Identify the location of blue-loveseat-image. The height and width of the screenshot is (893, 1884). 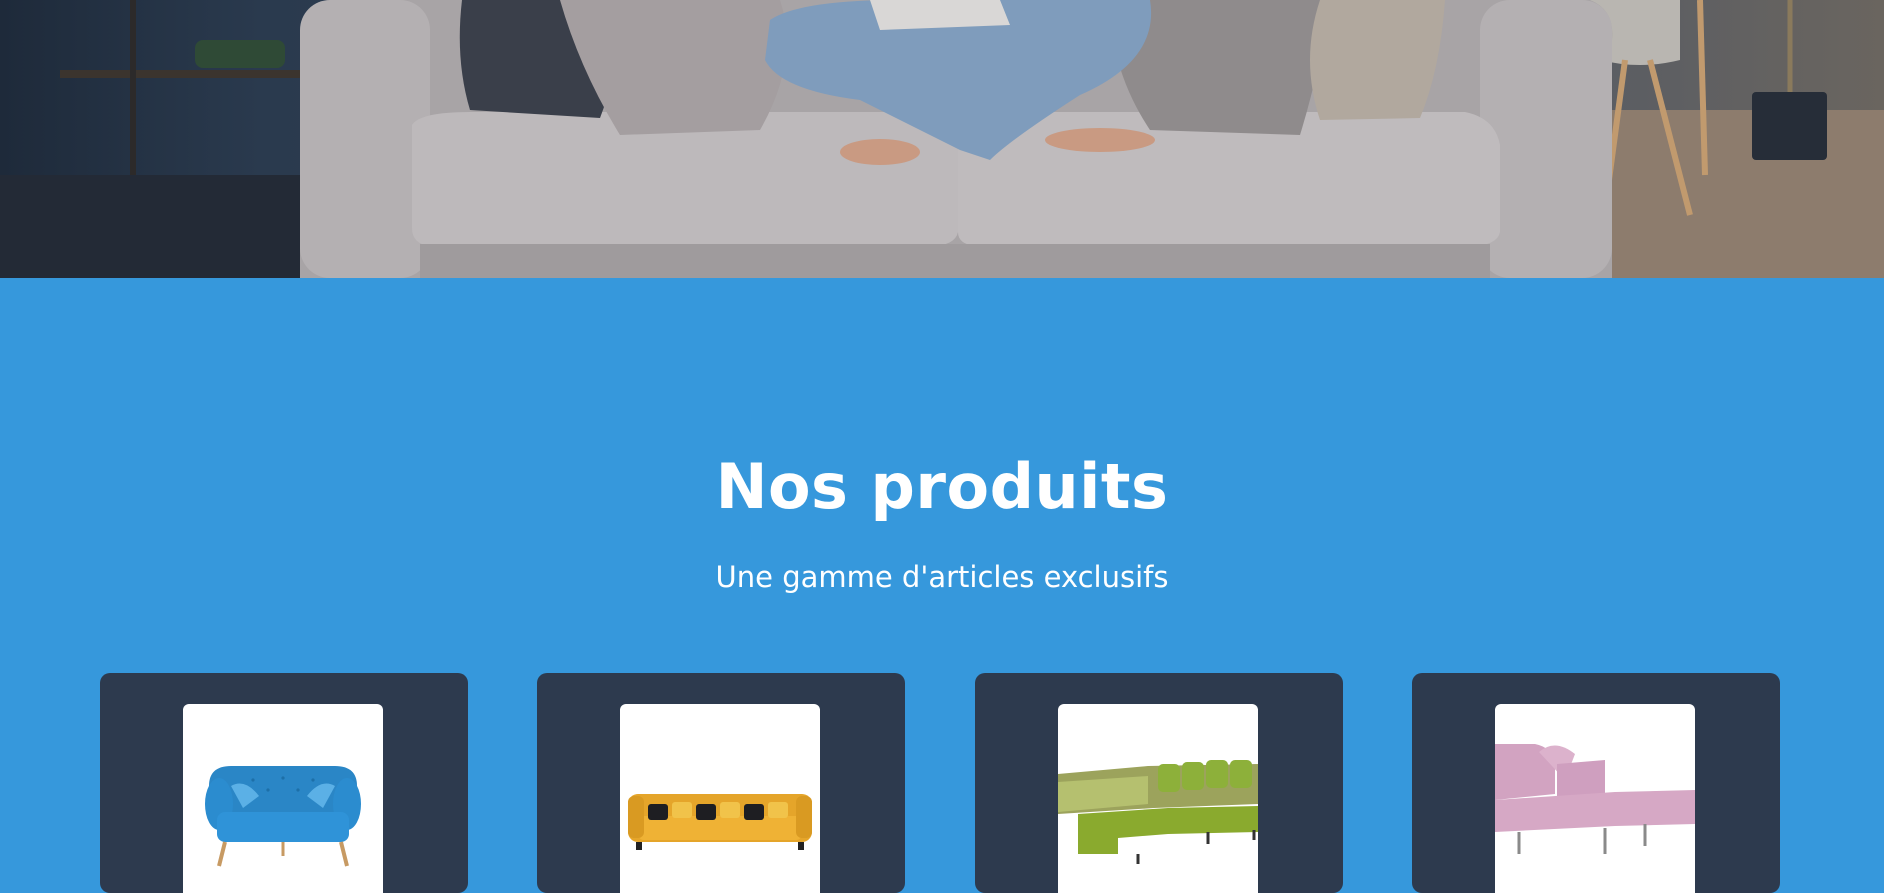
(283, 816).